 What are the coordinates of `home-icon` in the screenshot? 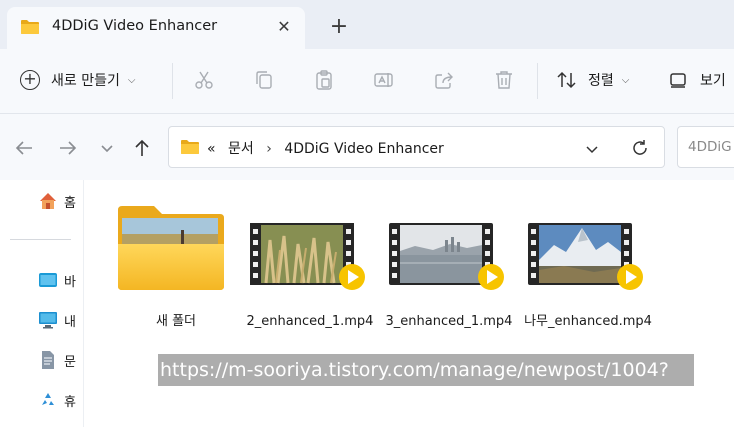 It's located at (48, 201).